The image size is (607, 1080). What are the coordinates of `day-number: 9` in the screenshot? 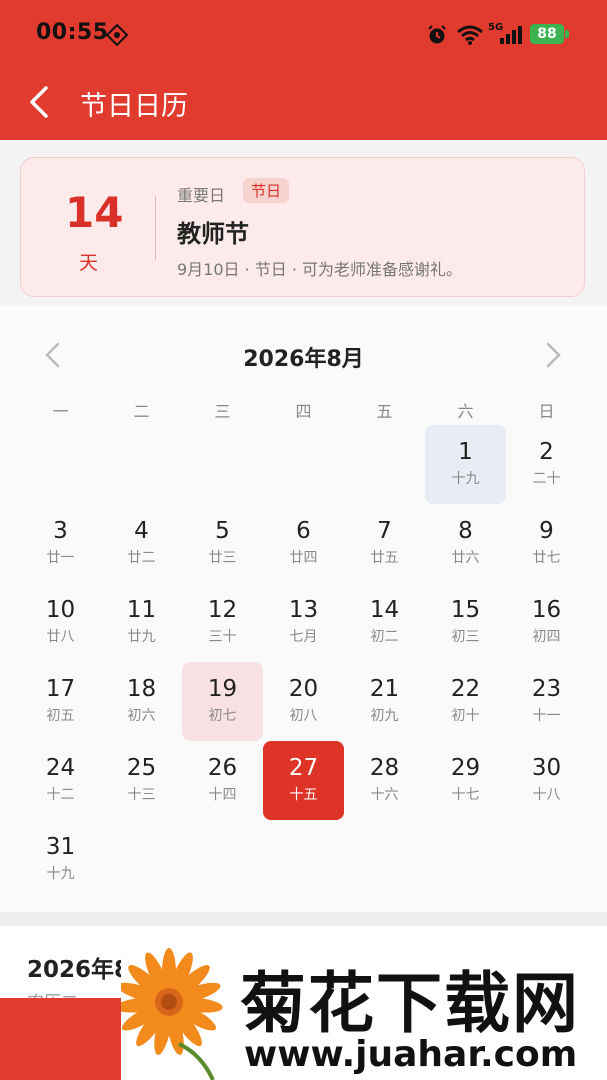 It's located at (546, 531).